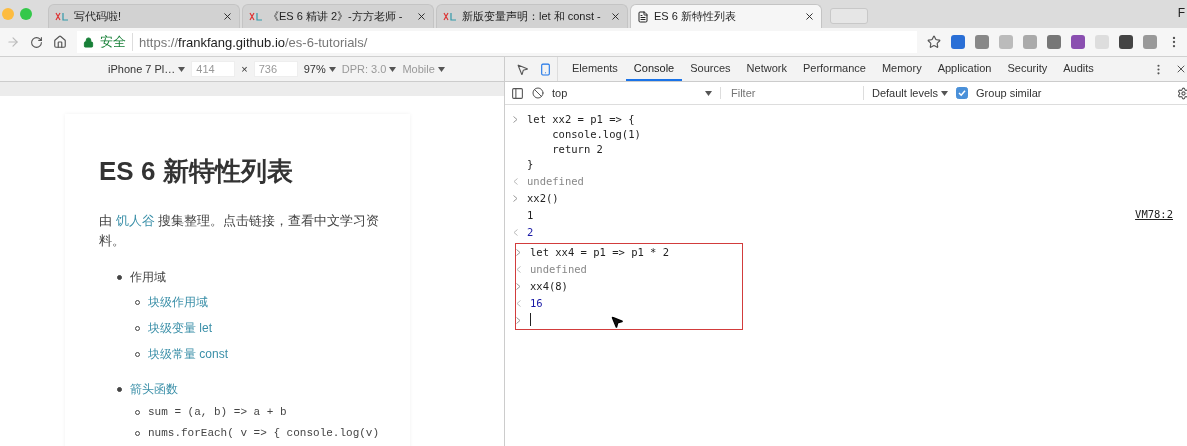  I want to click on sidebar-toggle-icon, so click(517, 93).